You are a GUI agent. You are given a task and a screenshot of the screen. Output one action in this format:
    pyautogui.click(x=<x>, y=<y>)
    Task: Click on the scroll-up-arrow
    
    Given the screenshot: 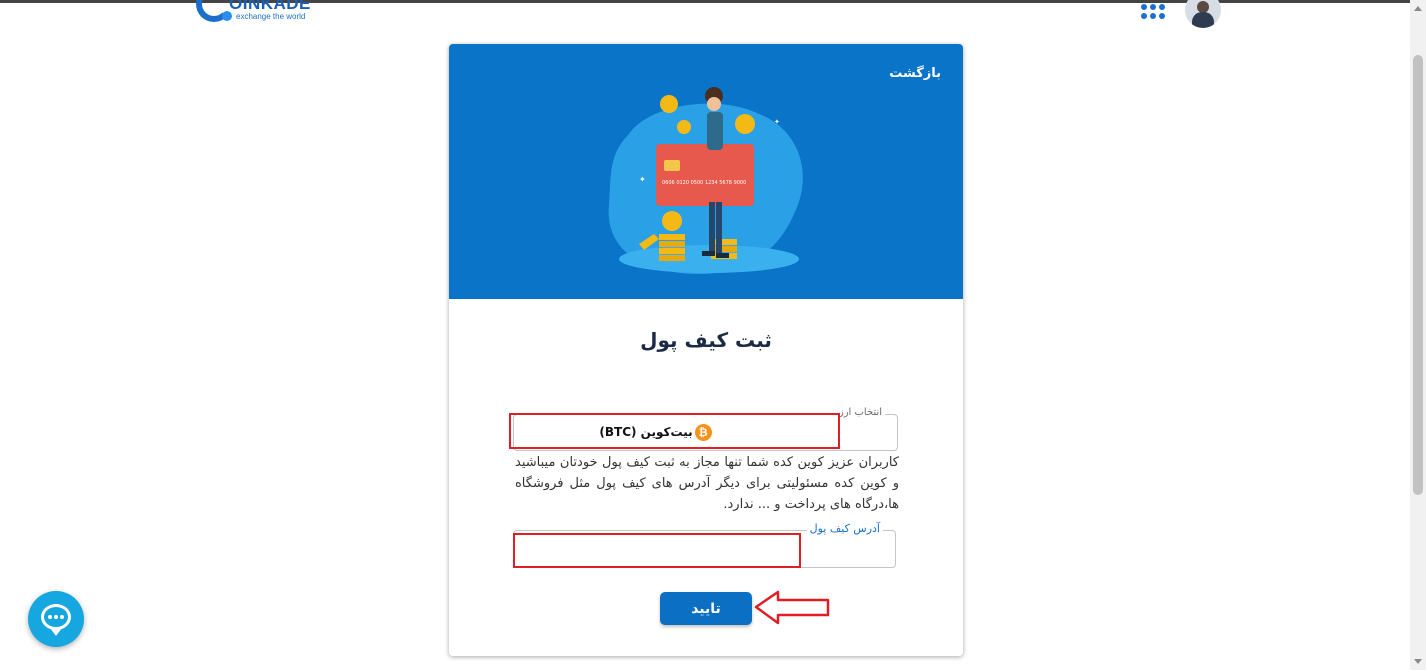 What is the action you would take?
    pyautogui.click(x=1418, y=8)
    